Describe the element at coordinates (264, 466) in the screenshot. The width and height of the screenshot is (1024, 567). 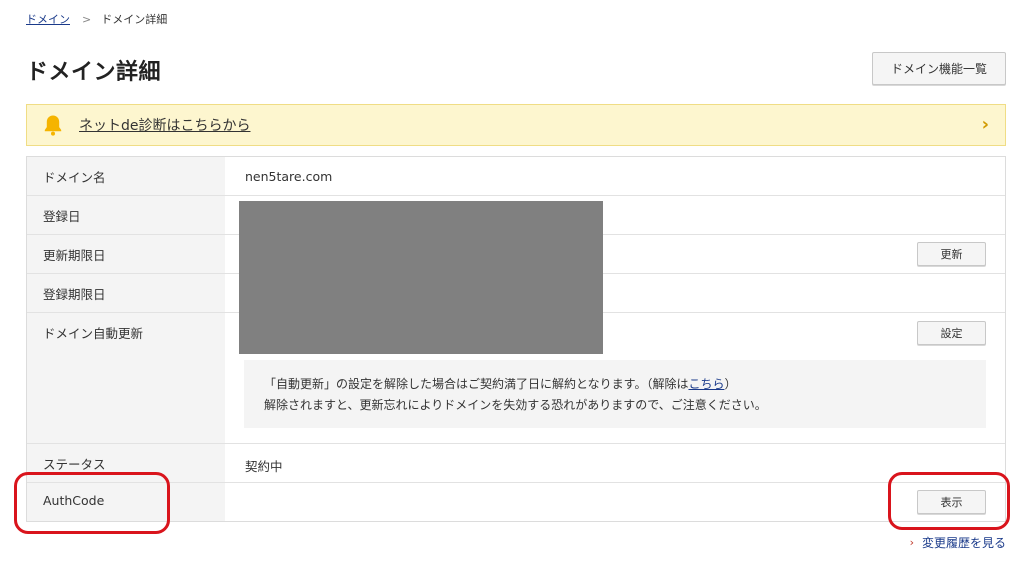
I see `value-status: 契約中` at that location.